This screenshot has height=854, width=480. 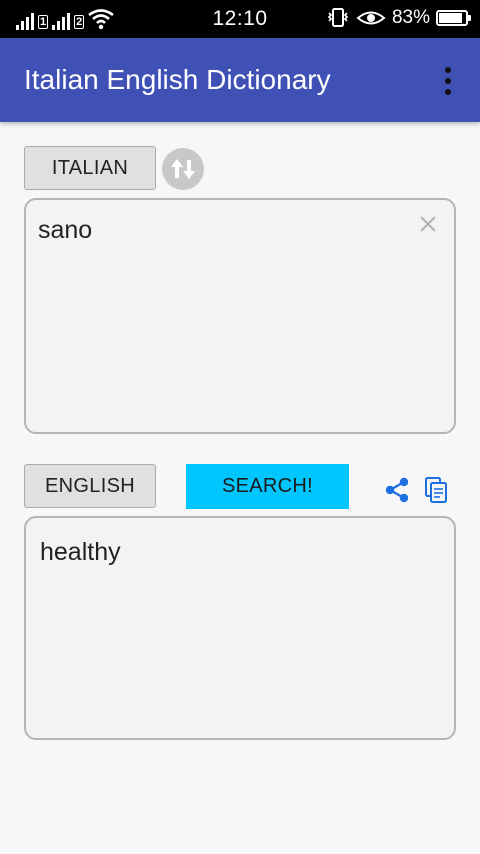 What do you see at coordinates (338, 17) in the screenshot?
I see `vibrate-icon` at bounding box center [338, 17].